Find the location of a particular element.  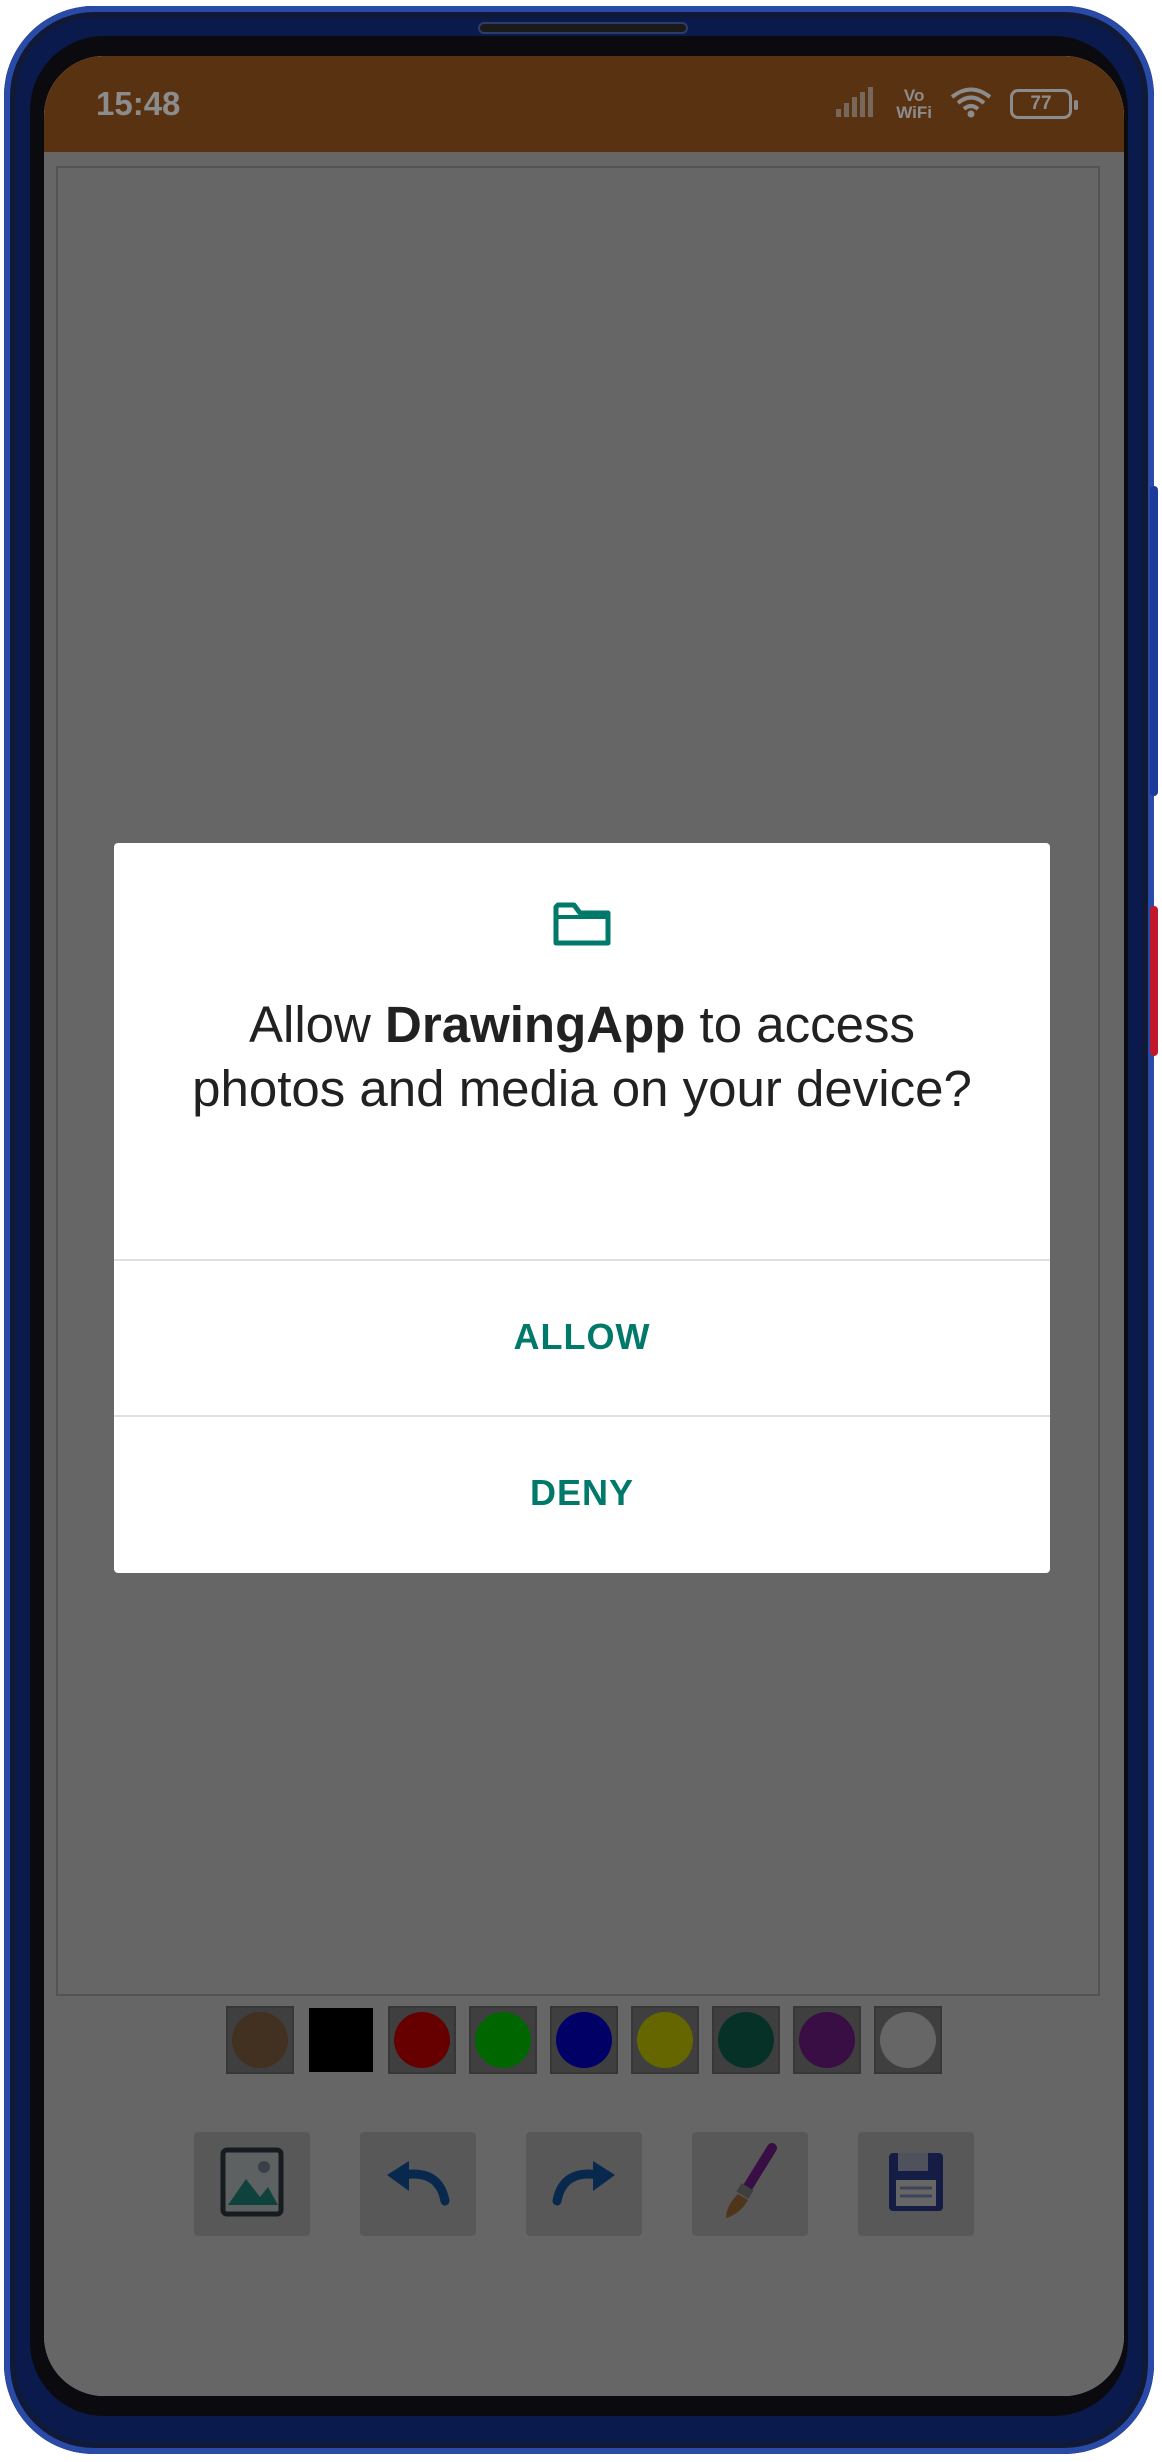

allow-button: ALLOW is located at coordinates (582, 1337).